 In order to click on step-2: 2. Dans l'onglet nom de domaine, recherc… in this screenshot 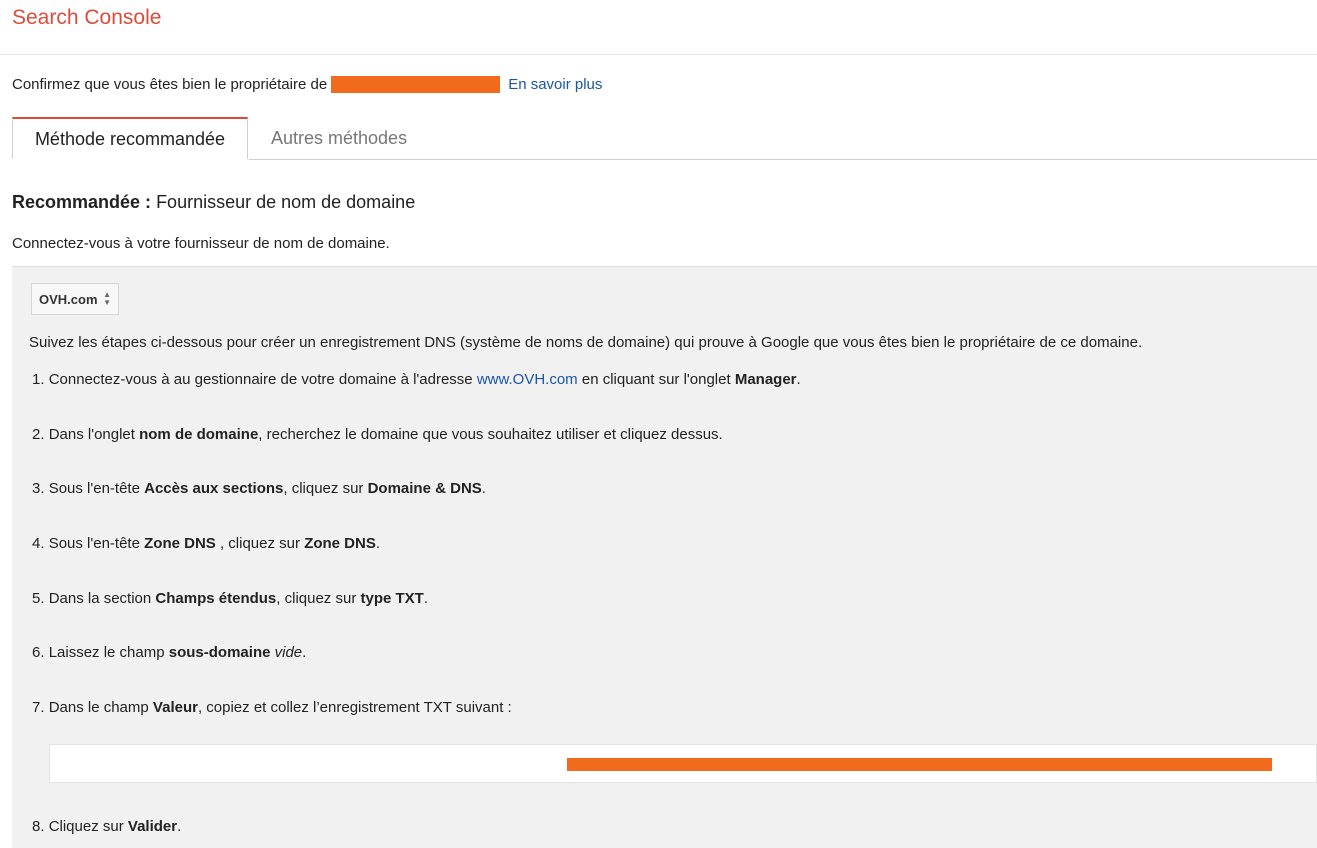, I will do `click(377, 434)`.